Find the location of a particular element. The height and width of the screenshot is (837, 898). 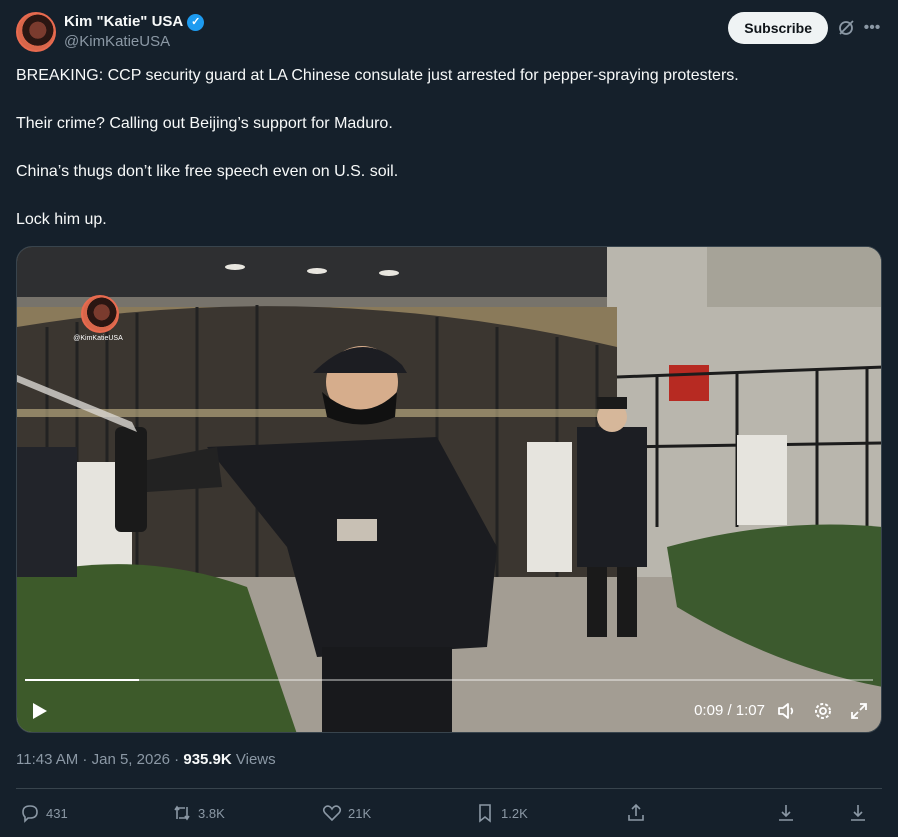

retweet-button: 3.8K is located at coordinates (198, 813).